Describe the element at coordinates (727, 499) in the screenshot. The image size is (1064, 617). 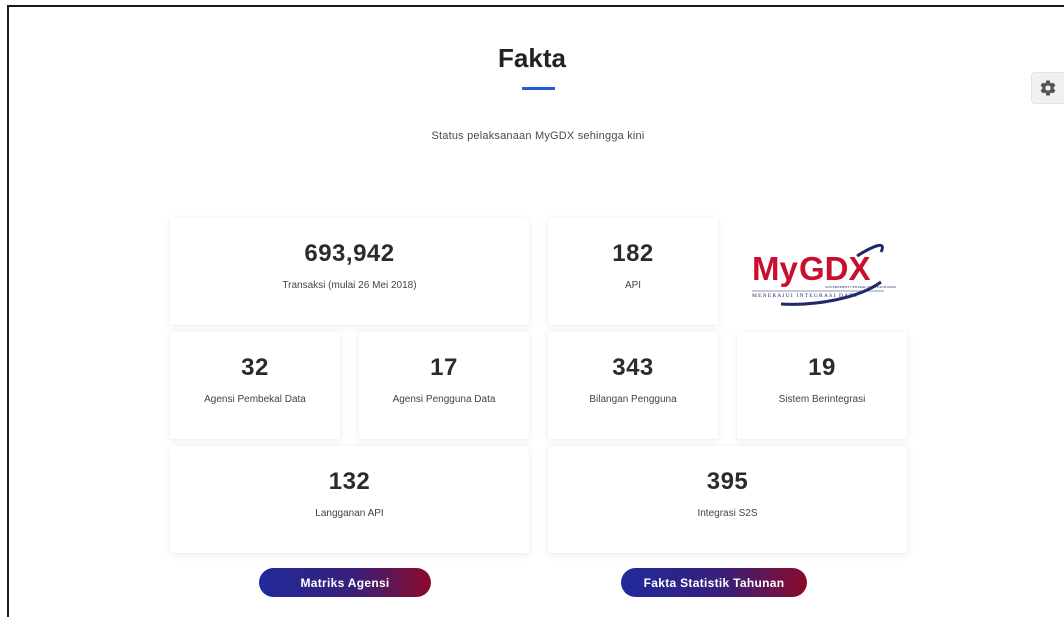
I see `stat-card-integrasi-s2s: 395 Integrasi S2S` at that location.